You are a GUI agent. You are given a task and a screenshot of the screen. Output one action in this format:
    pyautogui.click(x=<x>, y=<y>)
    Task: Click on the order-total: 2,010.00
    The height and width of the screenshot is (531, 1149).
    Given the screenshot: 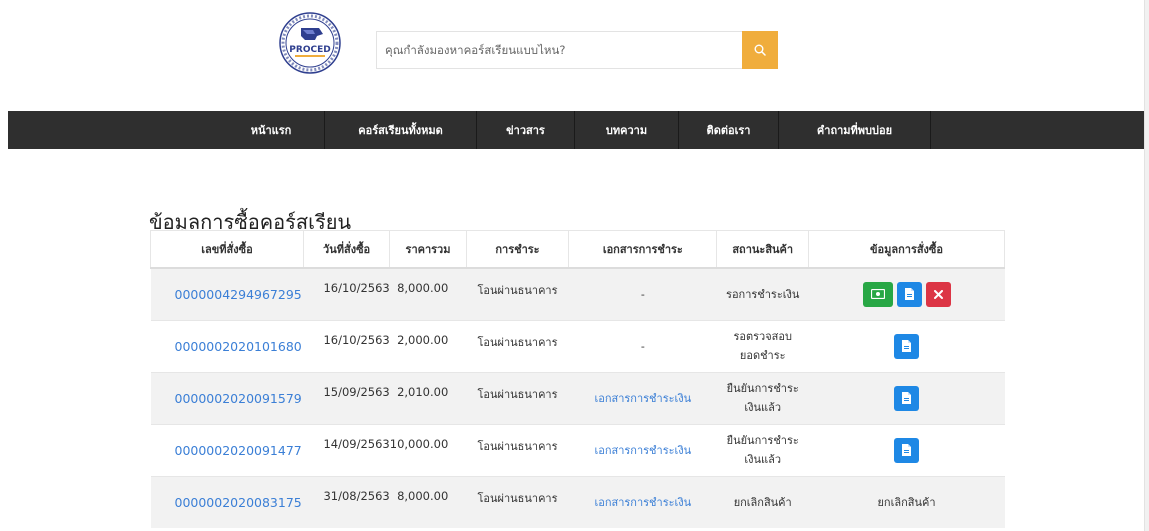 What is the action you would take?
    pyautogui.click(x=428, y=397)
    